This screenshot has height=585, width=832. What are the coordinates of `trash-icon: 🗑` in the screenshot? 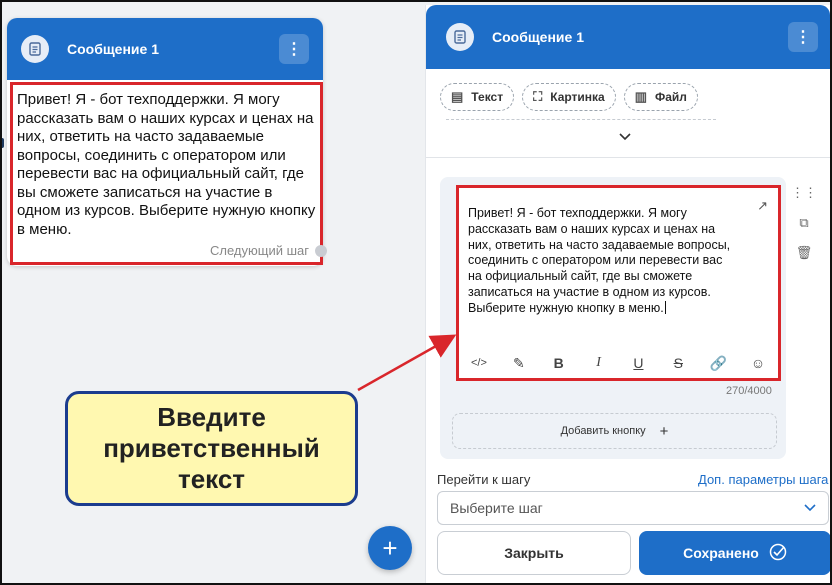 It's located at (804, 253).